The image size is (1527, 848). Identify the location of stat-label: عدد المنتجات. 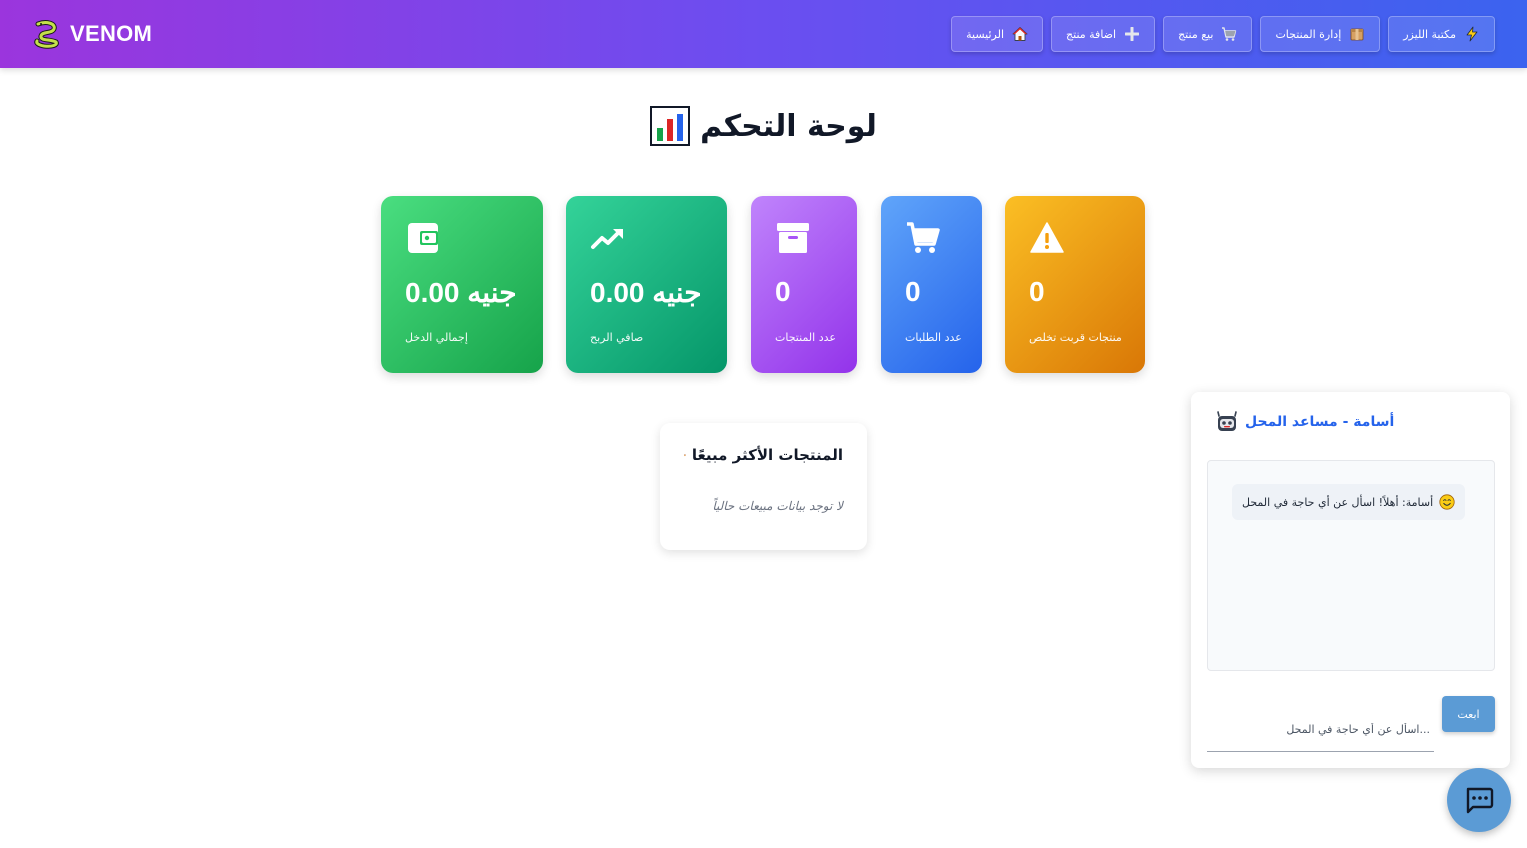
(805, 337).